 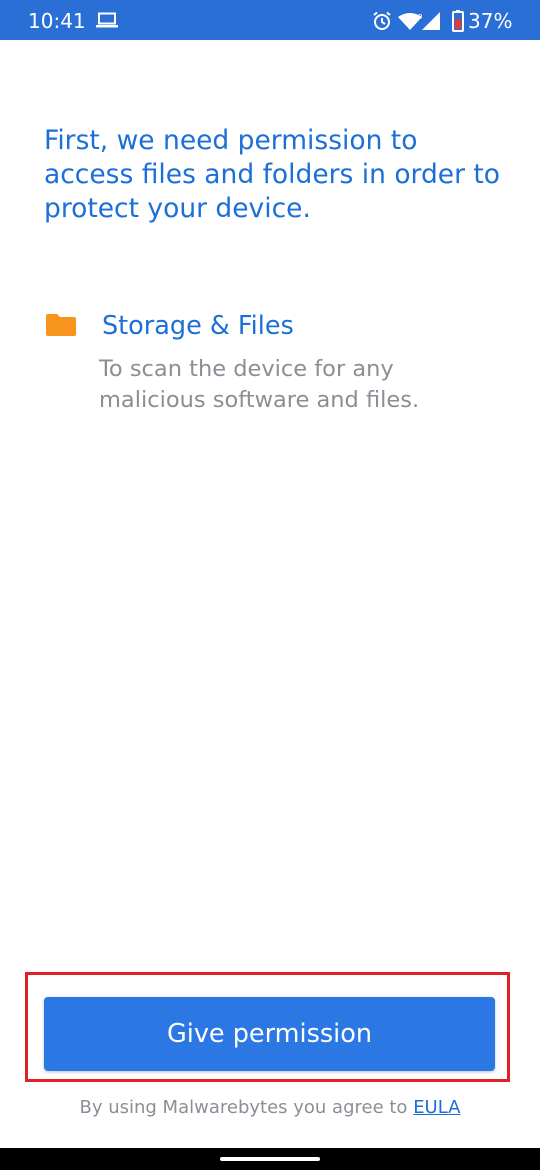 I want to click on status-bar: 10:41 R 37%, so click(x=270, y=20).